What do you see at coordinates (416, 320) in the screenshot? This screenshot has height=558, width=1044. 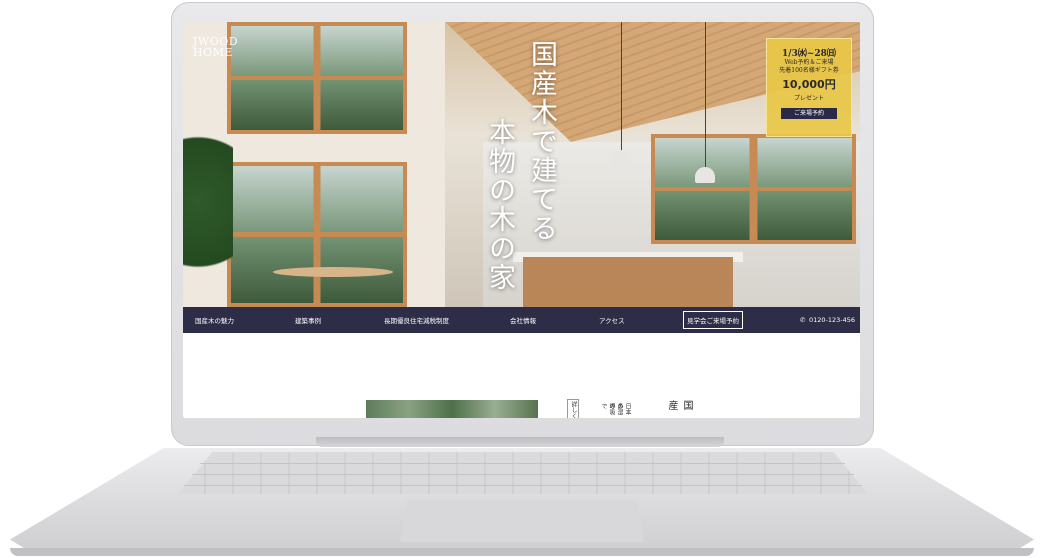 I see `nav-item-tax: 長期優良住宅減税制度` at bounding box center [416, 320].